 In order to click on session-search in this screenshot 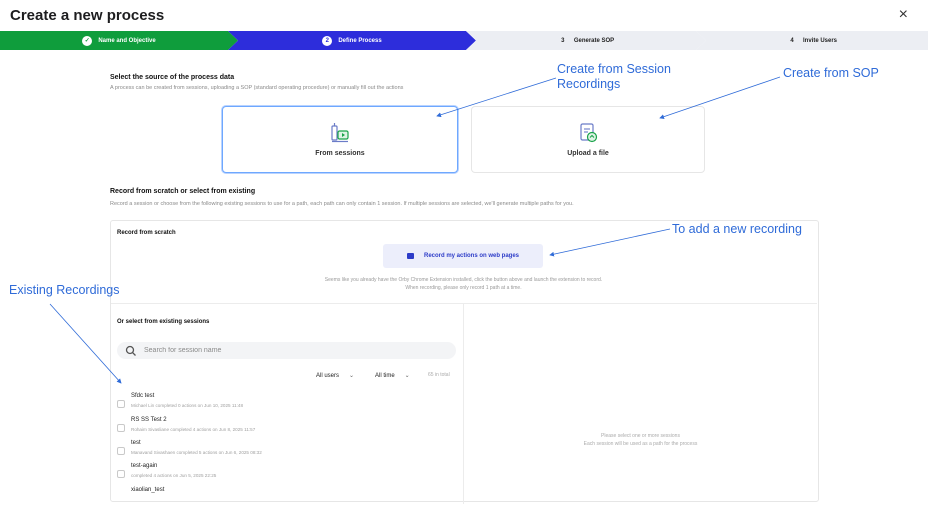, I will do `click(286, 350)`.